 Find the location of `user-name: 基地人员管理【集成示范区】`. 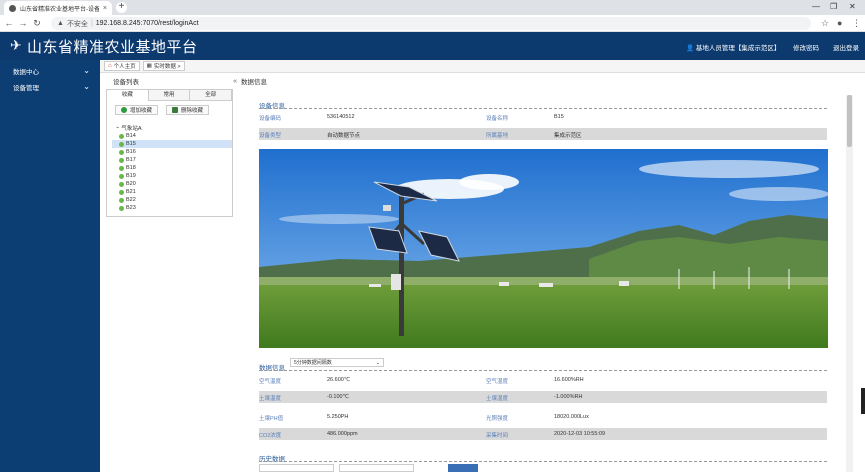

user-name: 基地人员管理【集成示范区】 is located at coordinates (738, 48).